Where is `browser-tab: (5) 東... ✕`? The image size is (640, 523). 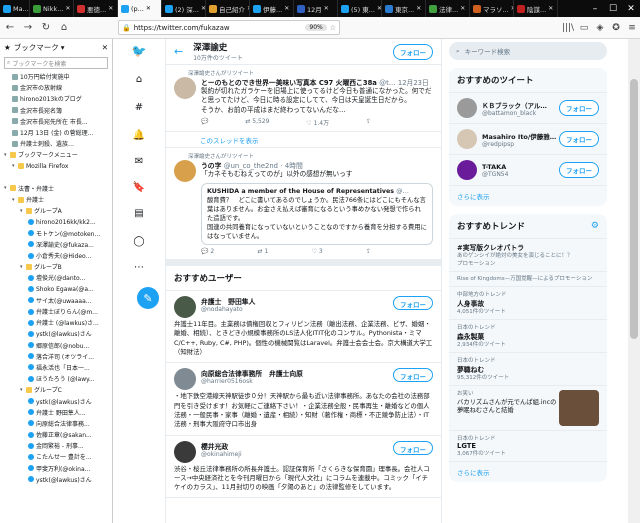
browser-tab: (5) 東... ✕ is located at coordinates (360, 8).